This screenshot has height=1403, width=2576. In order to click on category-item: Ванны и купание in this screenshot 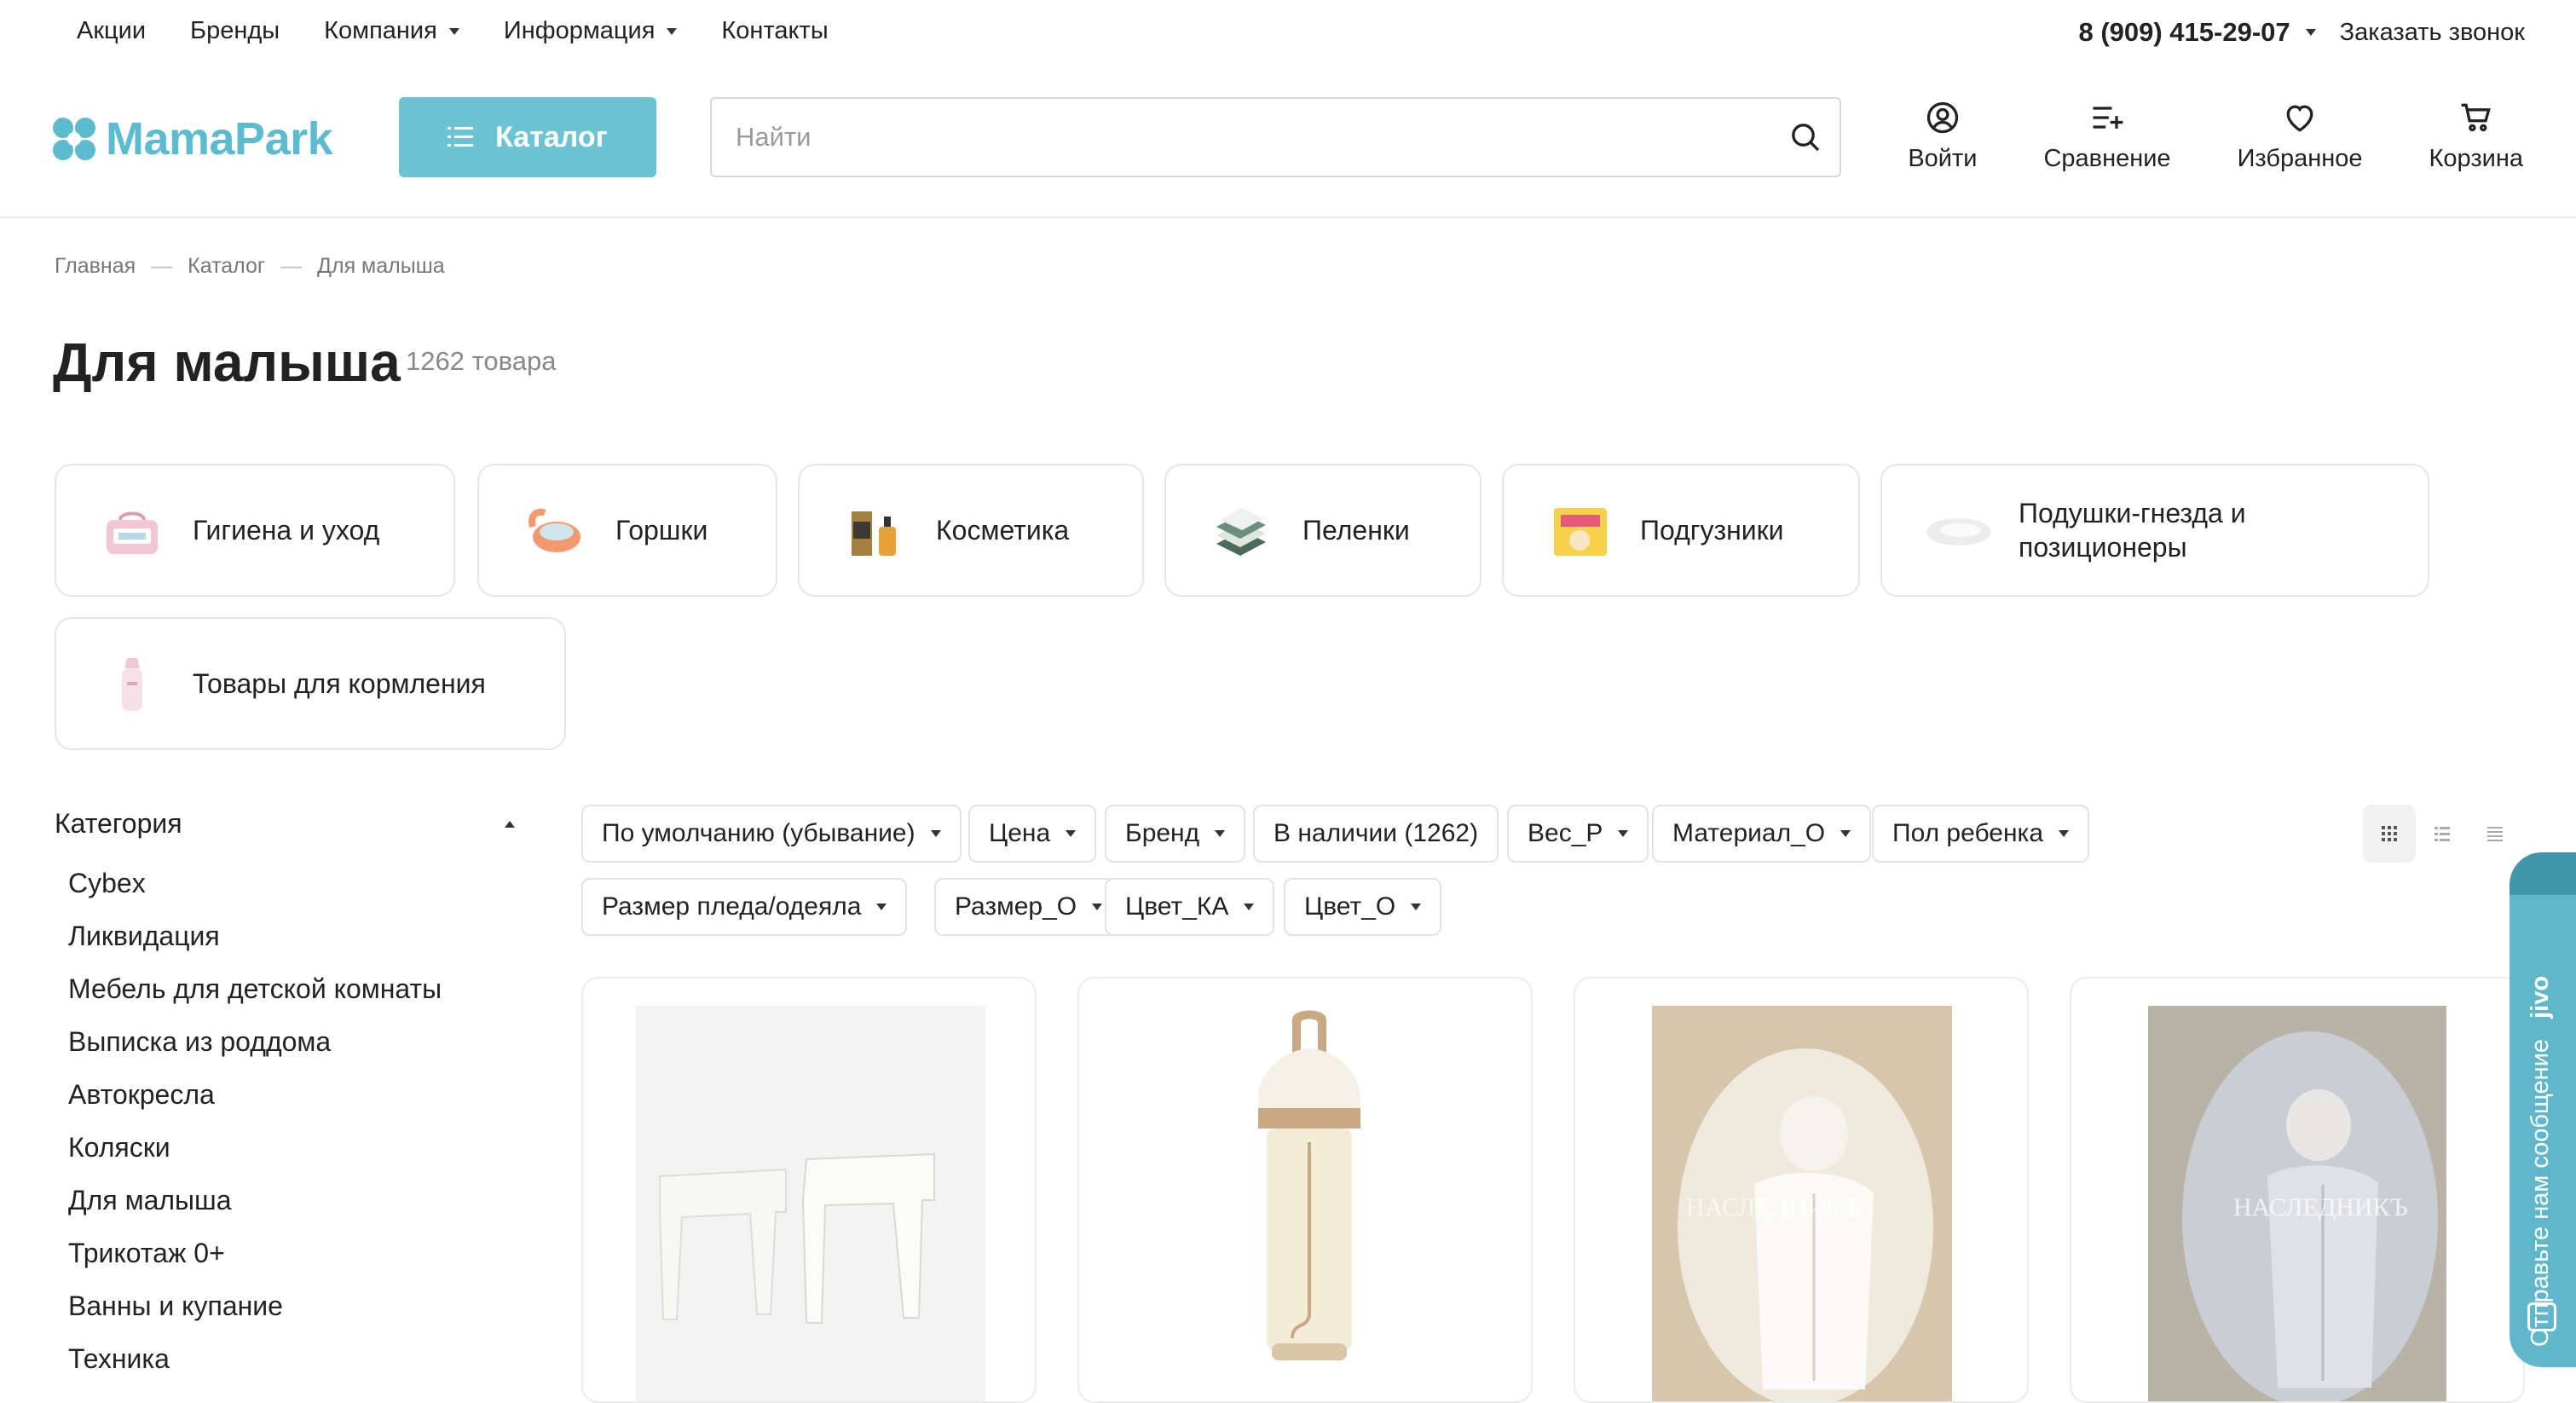, I will do `click(293, 1305)`.